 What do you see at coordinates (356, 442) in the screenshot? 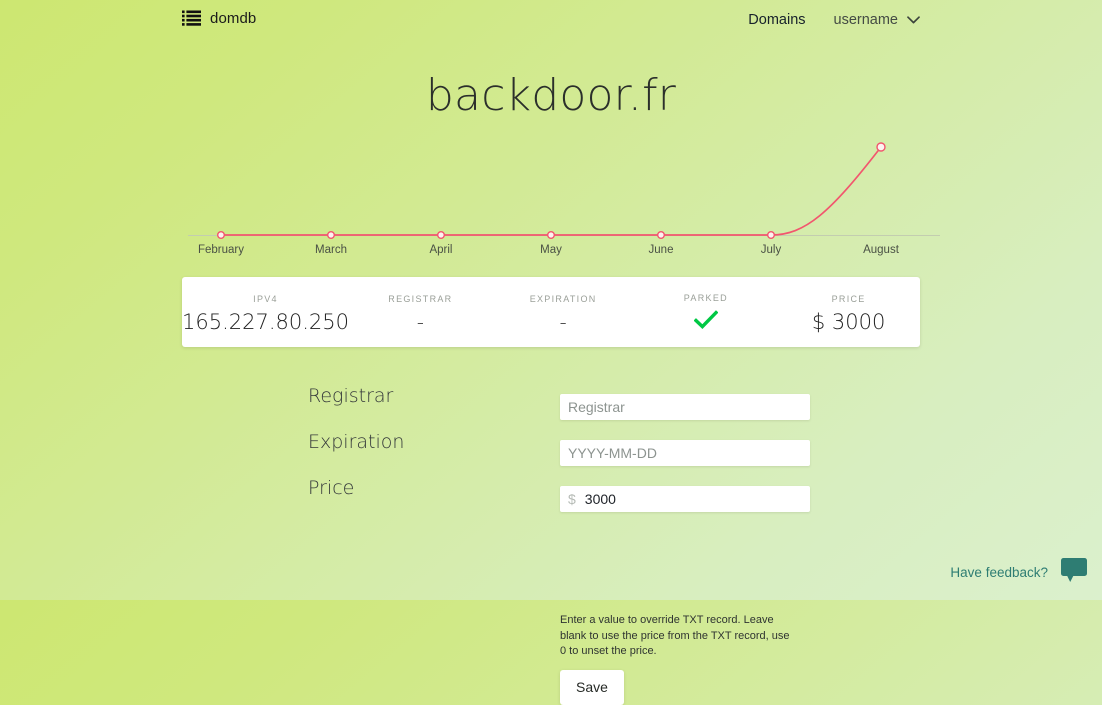
I see `expiration-label: Expiration` at bounding box center [356, 442].